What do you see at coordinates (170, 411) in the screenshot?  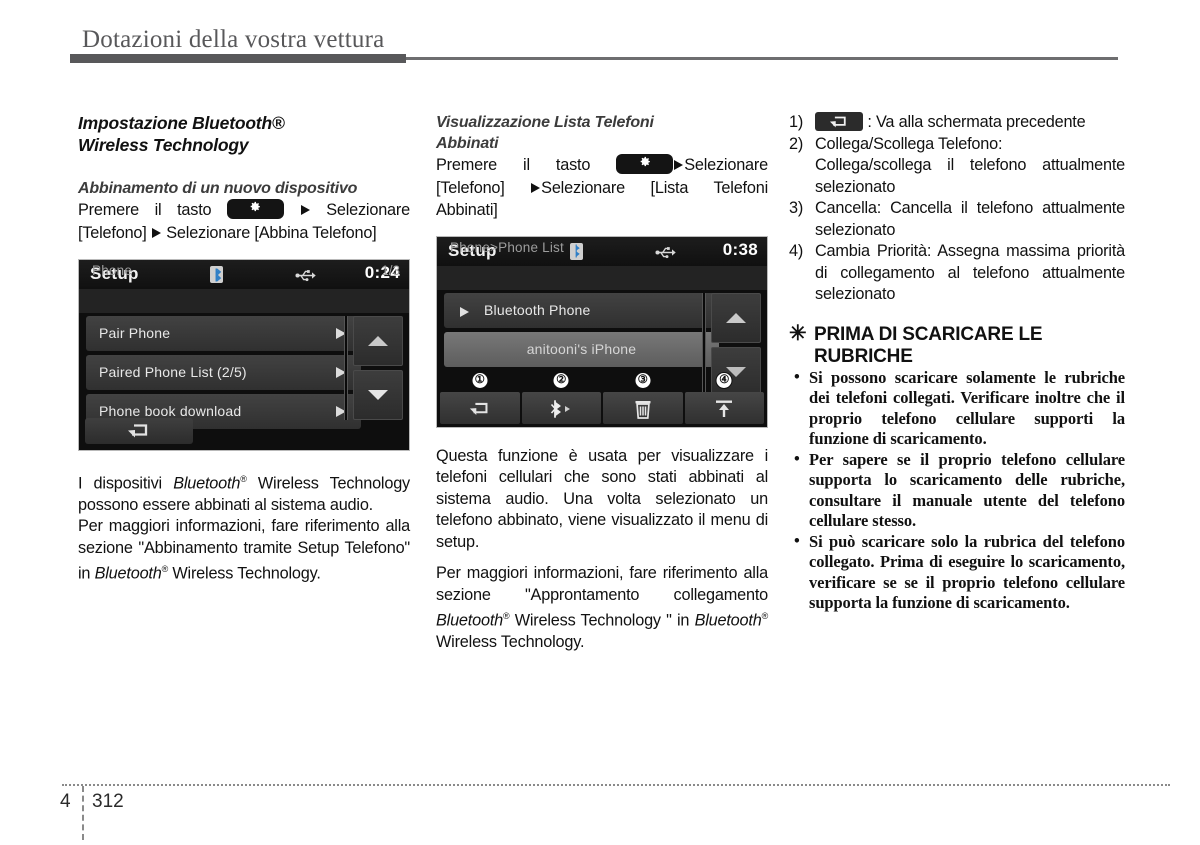 I see `menu-row-label: Phone book download` at bounding box center [170, 411].